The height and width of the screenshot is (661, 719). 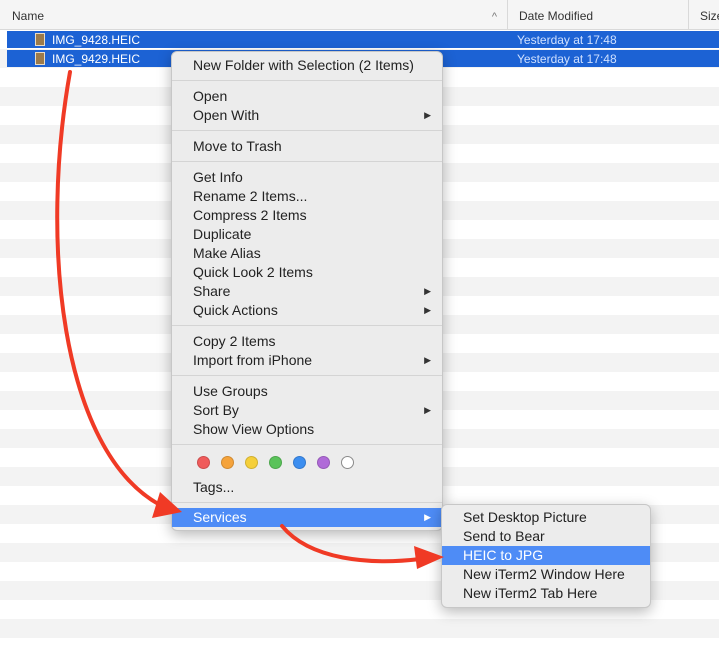 I want to click on annotation-arrow-to-services, so click(x=108, y=288).